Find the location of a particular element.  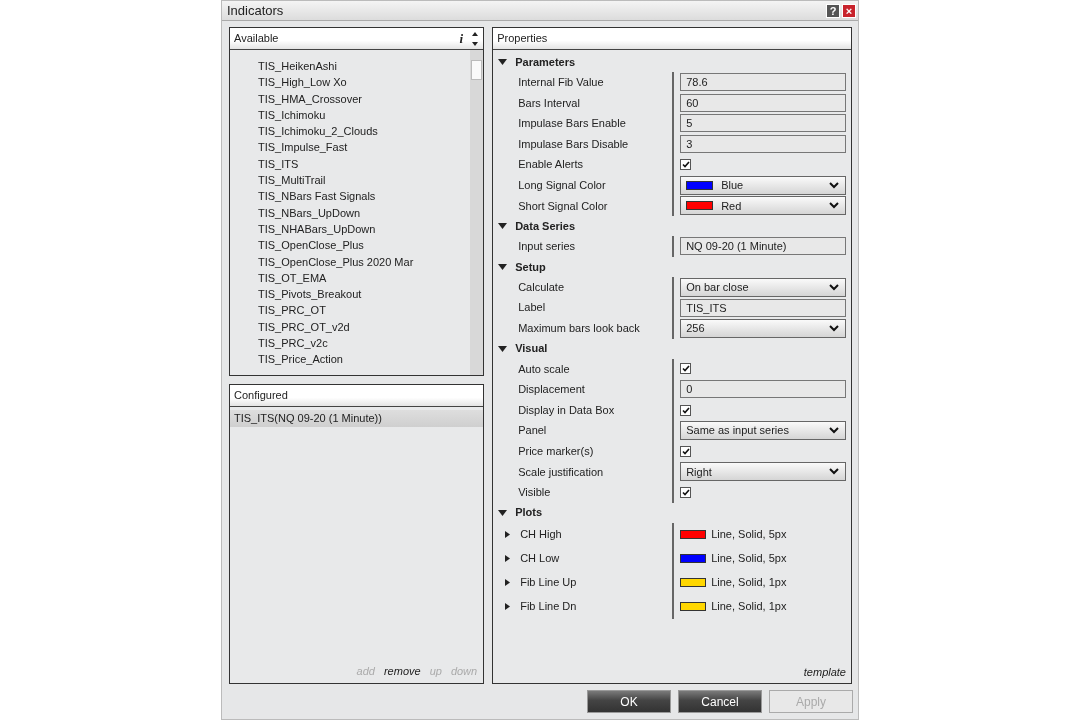

list-item: TIS_Price_Action is located at coordinates (364, 359).